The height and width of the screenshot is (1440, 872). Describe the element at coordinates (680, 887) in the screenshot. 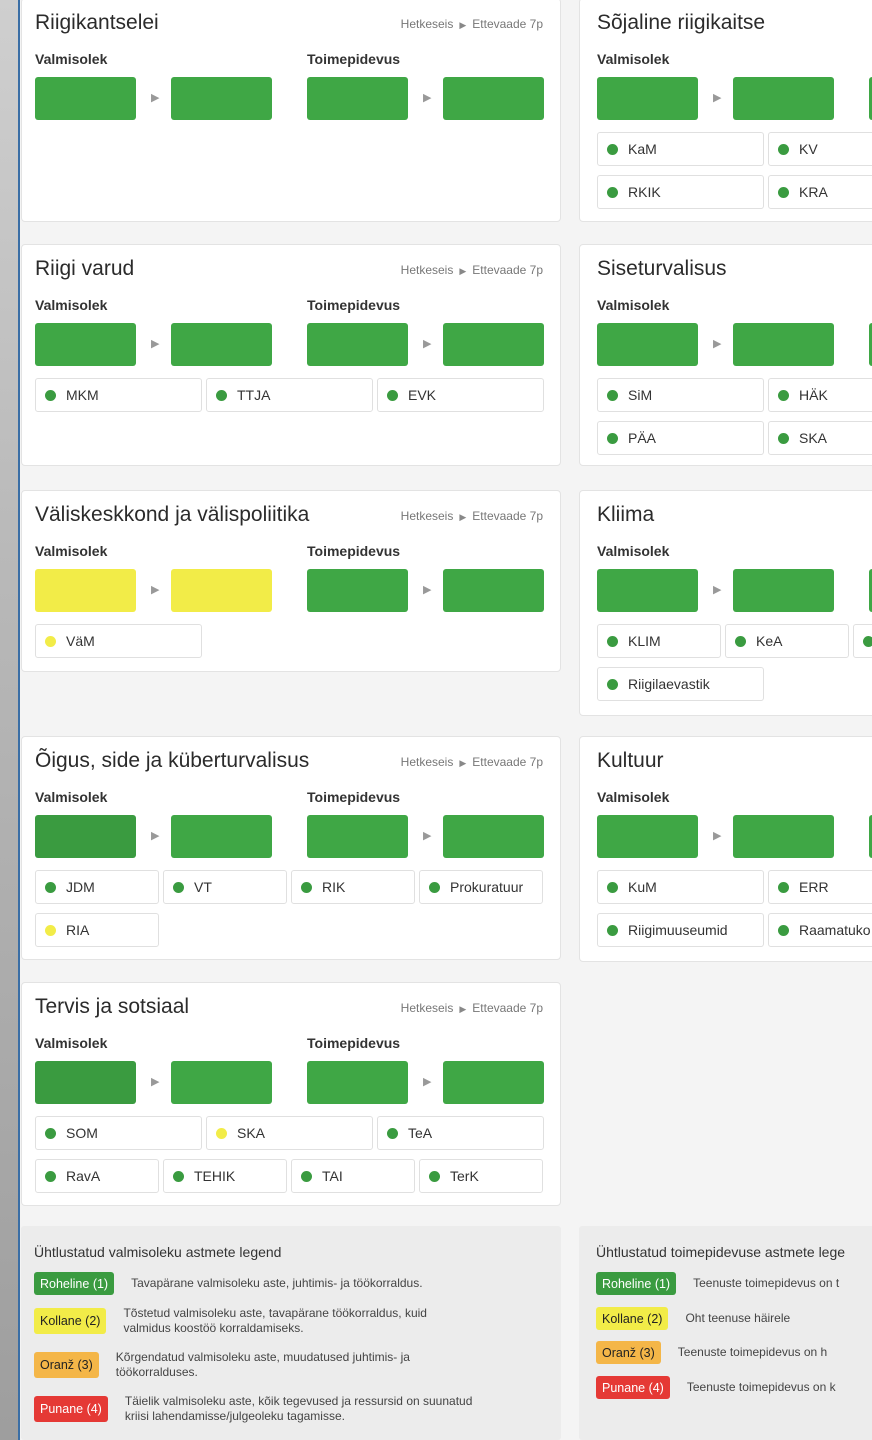

I see `agency-tag: KuM` at that location.